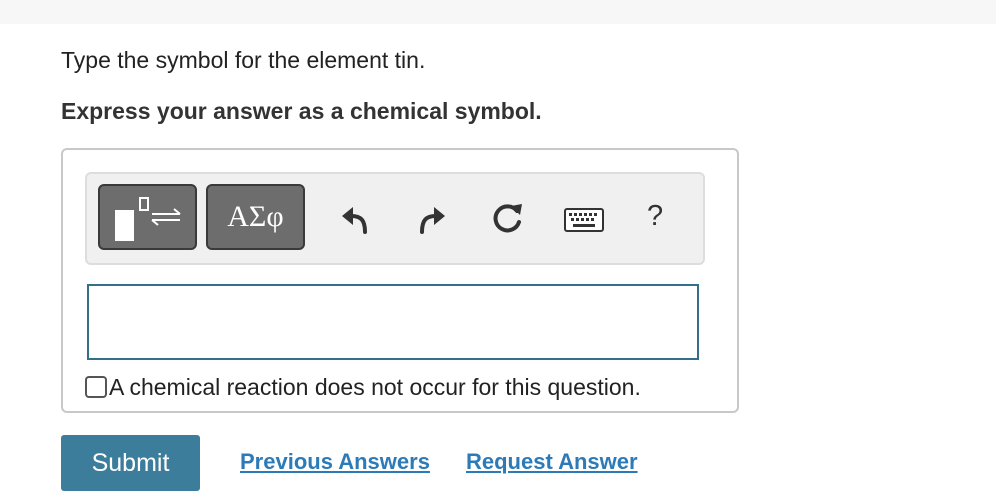 The width and height of the screenshot is (996, 502). I want to click on greek-symbols-button: ΑΣφ, so click(255, 217).